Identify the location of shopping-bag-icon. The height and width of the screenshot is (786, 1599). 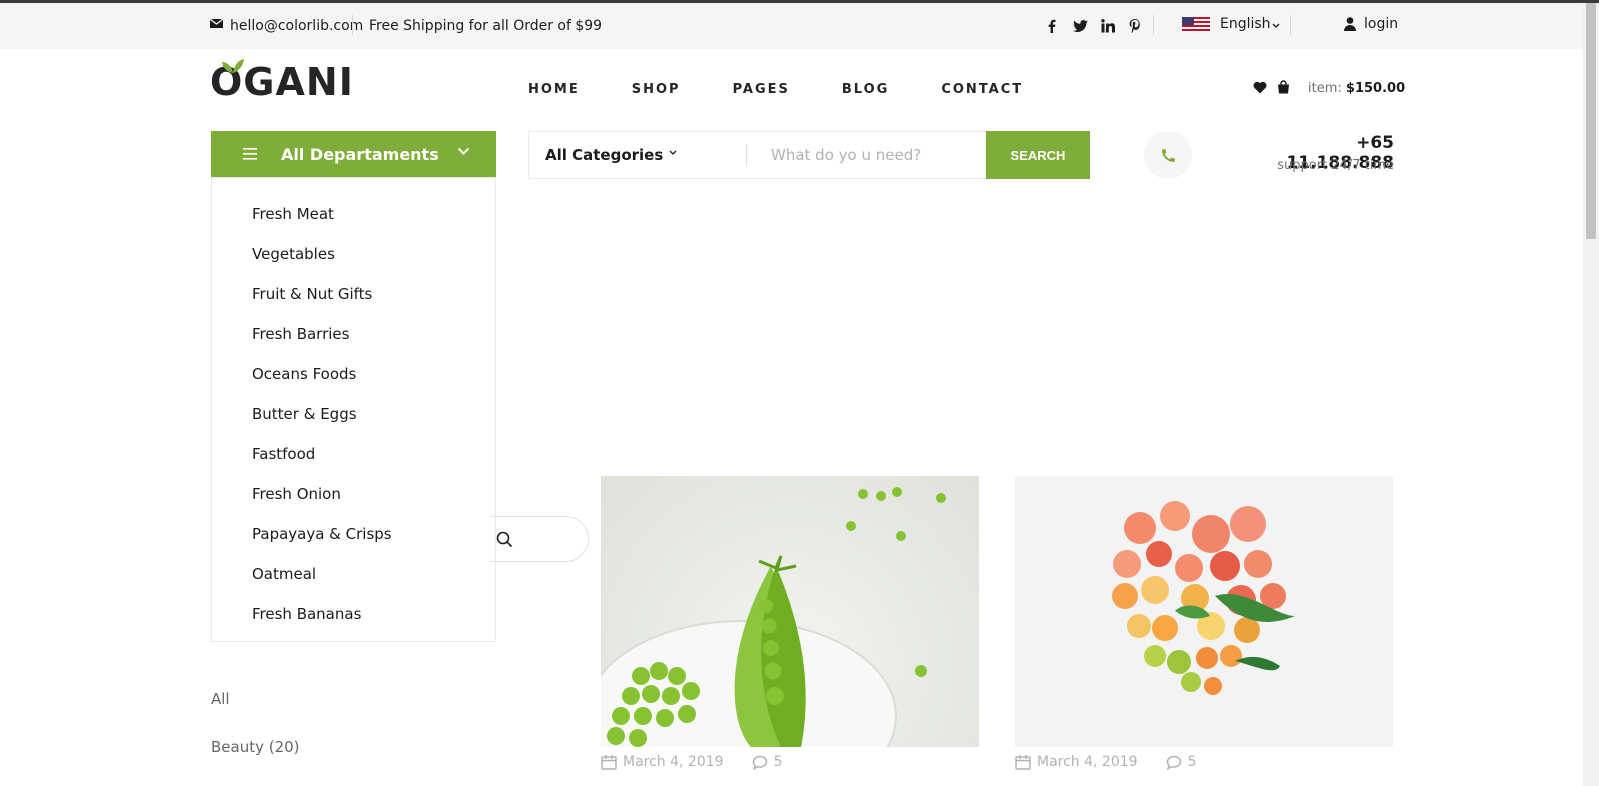
(1283, 87).